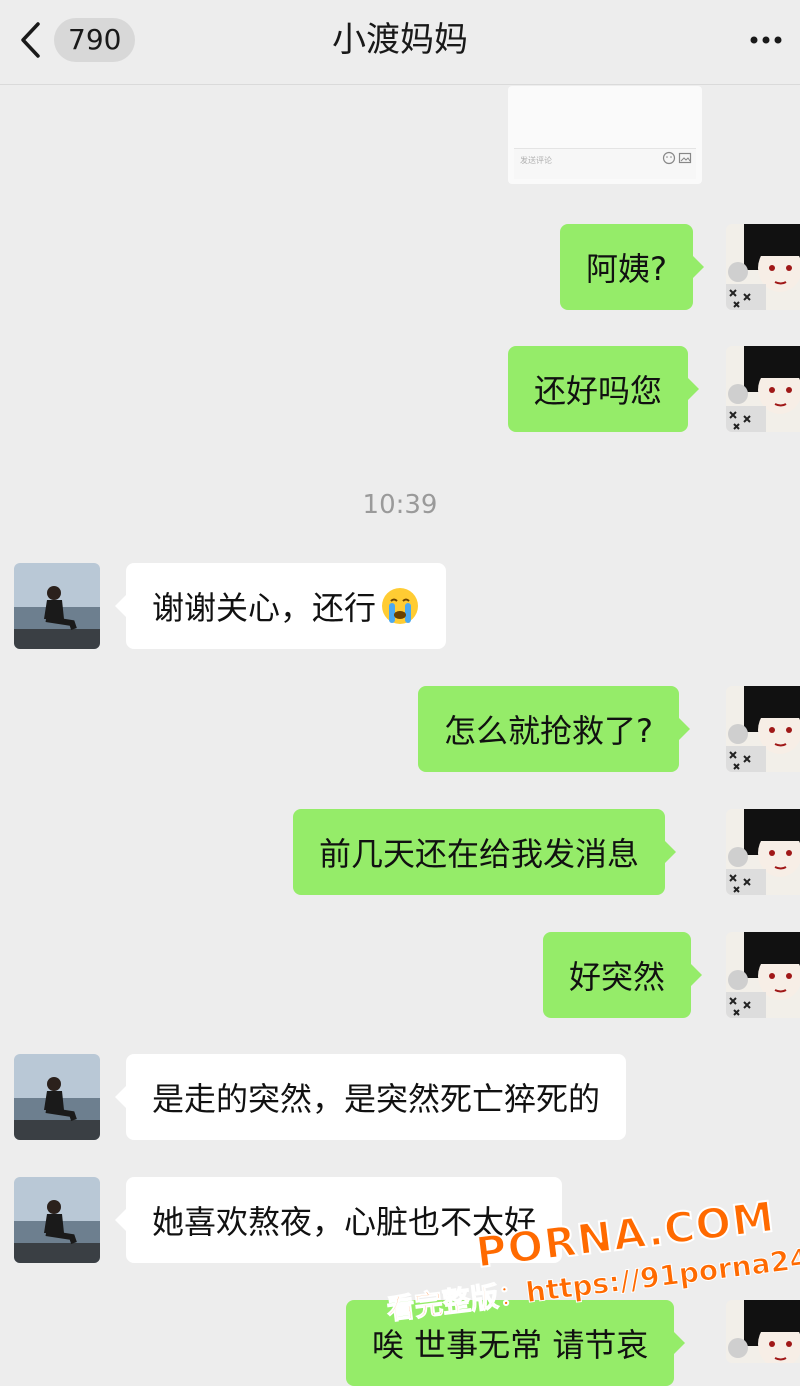 The height and width of the screenshot is (1386, 800). I want to click on message-text: 是走的突然，是突然死亡猝死的, so click(376, 1099).